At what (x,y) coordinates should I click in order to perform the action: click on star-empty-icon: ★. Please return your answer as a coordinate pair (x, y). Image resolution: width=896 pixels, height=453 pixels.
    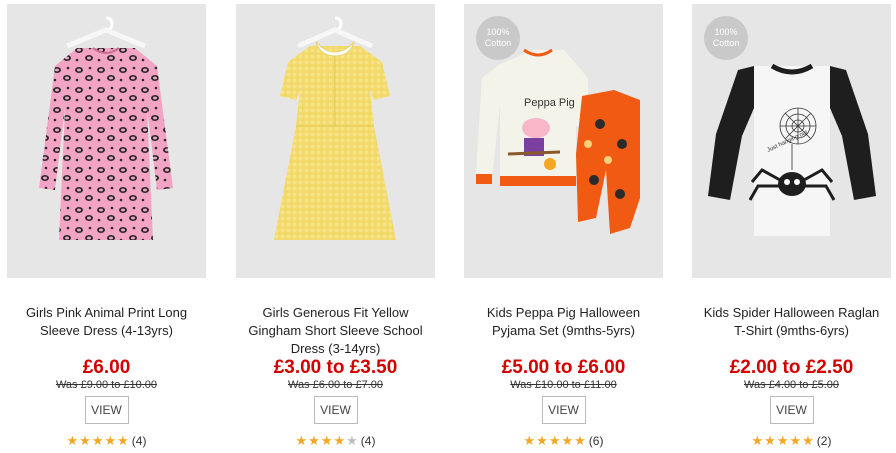
    Looking at the image, I should click on (352, 440).